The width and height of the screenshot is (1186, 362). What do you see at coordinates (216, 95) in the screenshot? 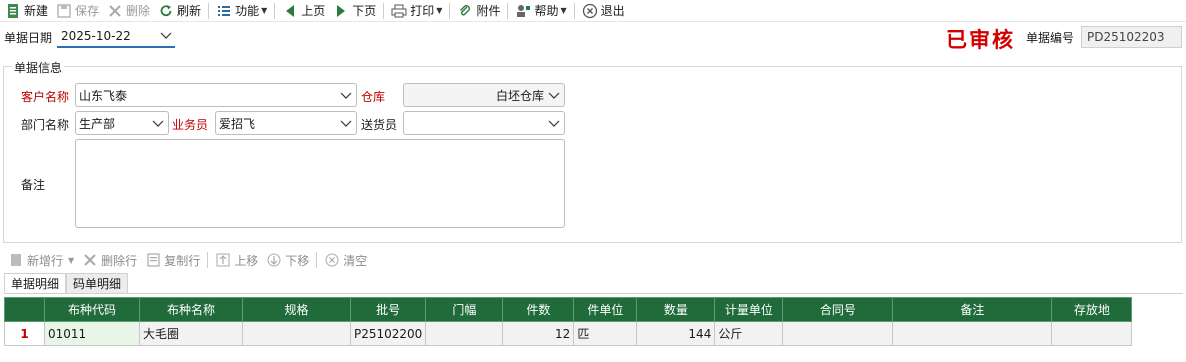
I see `customer-select: 山东飞泰` at bounding box center [216, 95].